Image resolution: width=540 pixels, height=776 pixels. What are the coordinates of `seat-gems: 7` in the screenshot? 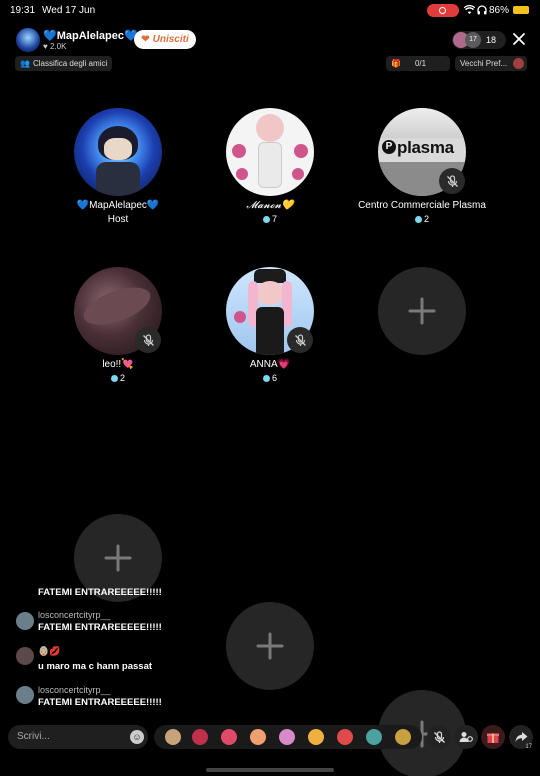 It's located at (270, 219).